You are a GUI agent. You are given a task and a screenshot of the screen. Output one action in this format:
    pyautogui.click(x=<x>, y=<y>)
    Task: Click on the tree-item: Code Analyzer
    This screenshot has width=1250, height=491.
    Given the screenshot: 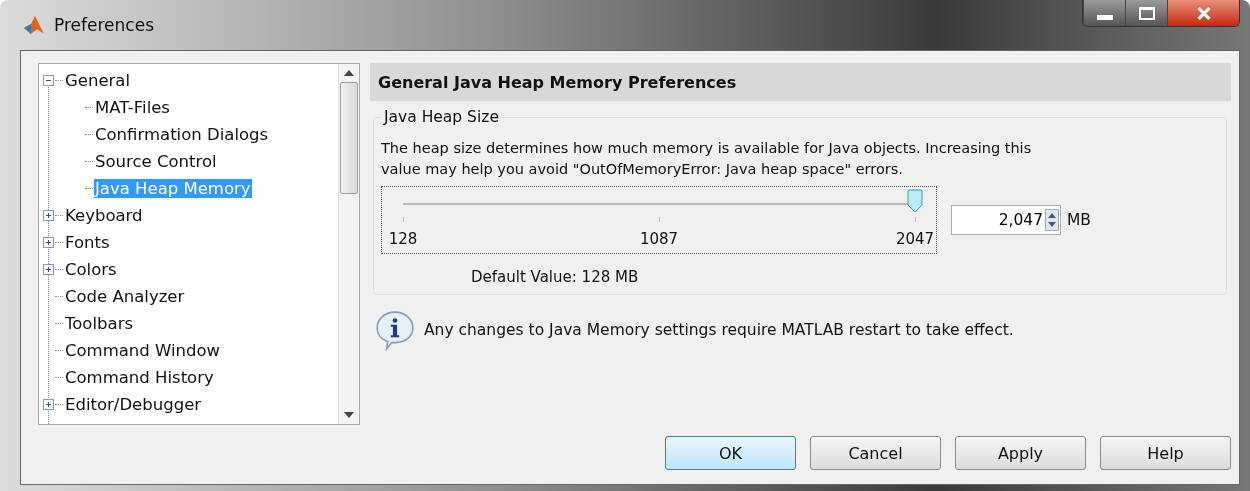 What is the action you would take?
    pyautogui.click(x=125, y=296)
    